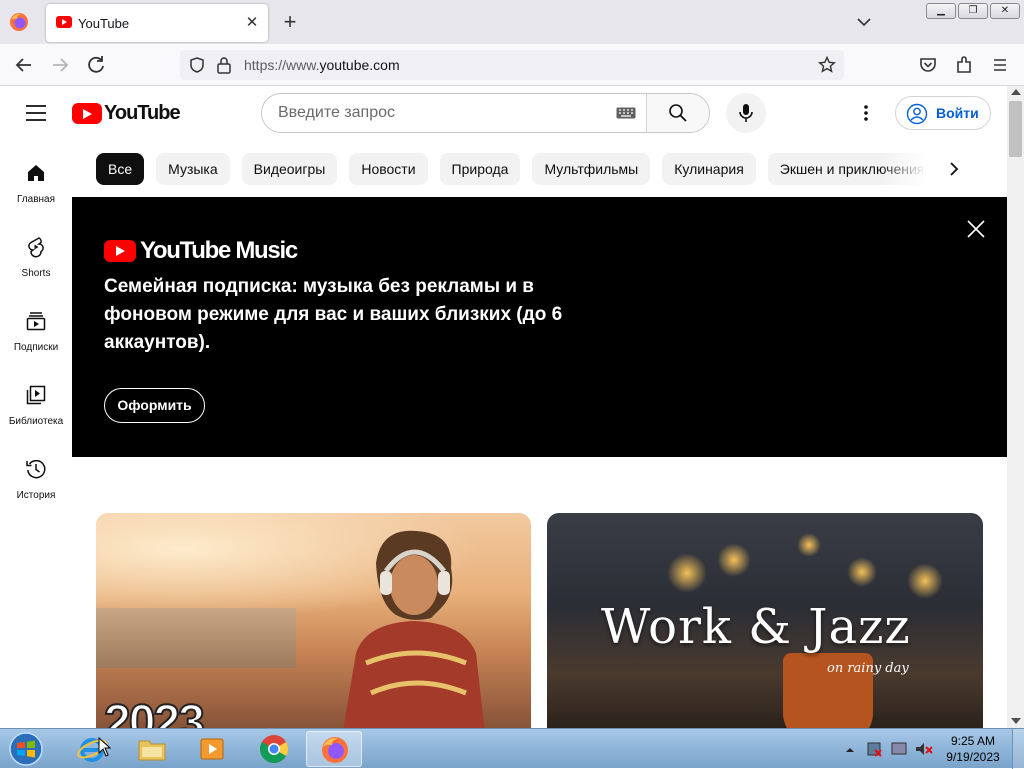 This screenshot has height=769, width=1024. What do you see at coordinates (313, 620) in the screenshot?
I see `video-thumbnail: 2023` at bounding box center [313, 620].